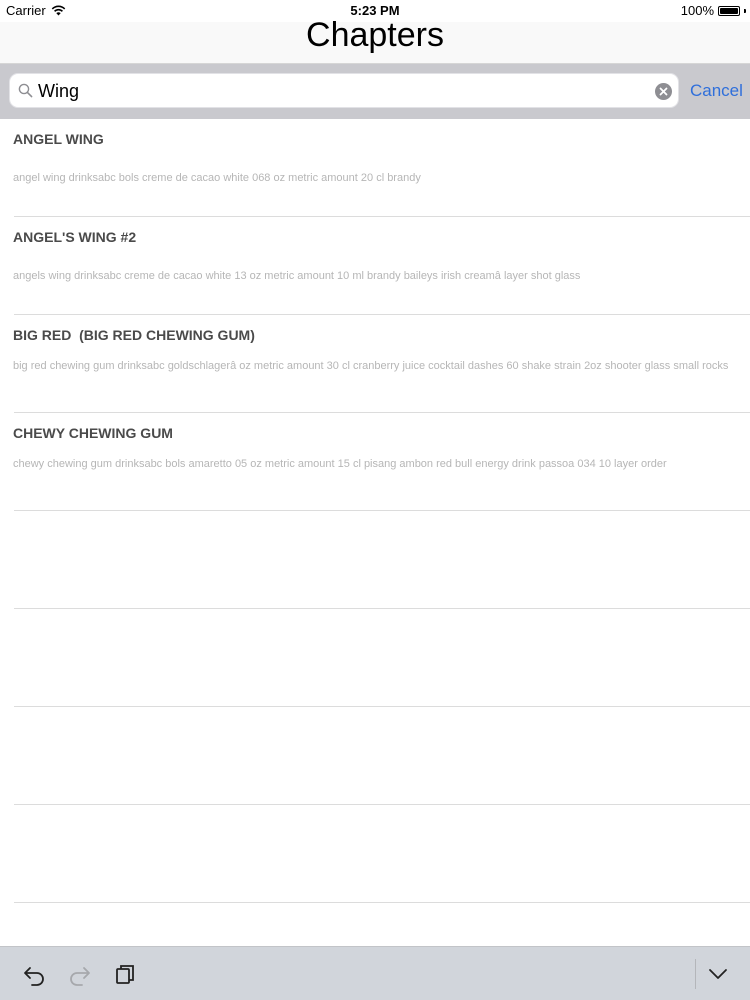  What do you see at coordinates (125, 974) in the screenshot?
I see `paste-icon` at bounding box center [125, 974].